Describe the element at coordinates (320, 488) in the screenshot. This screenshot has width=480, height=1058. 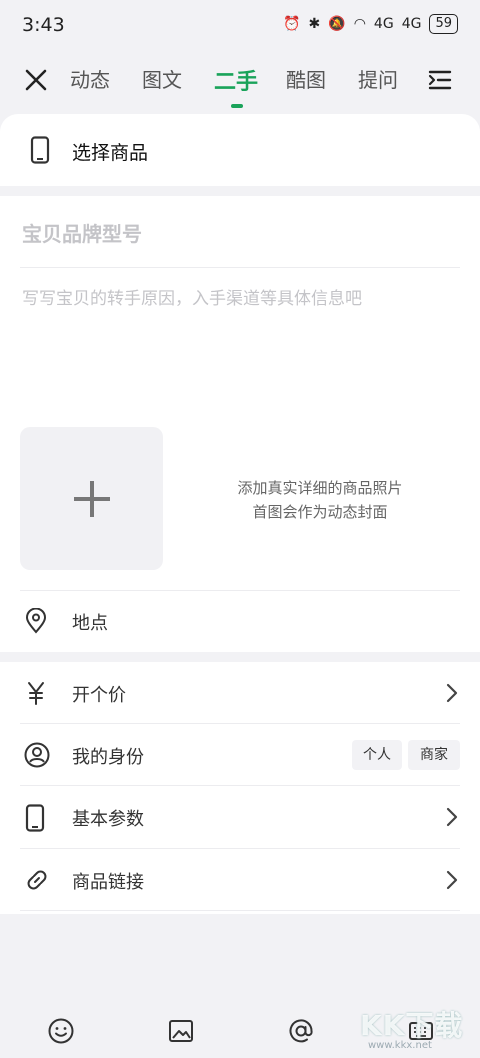
I see `photo-hint-line1: 添加真实详细的商品照片` at that location.